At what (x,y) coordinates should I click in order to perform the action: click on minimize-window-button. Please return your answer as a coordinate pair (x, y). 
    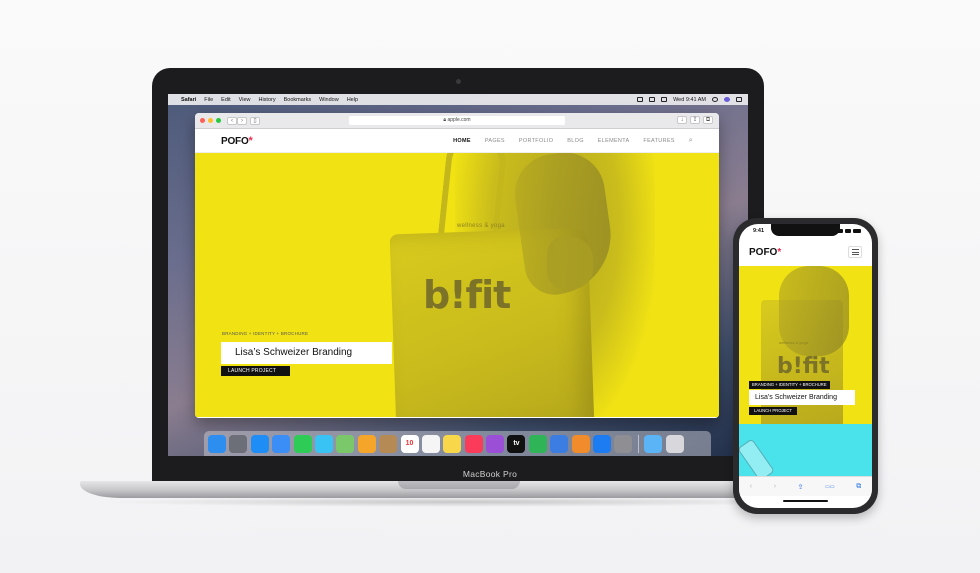
    Looking at the image, I should click on (210, 120).